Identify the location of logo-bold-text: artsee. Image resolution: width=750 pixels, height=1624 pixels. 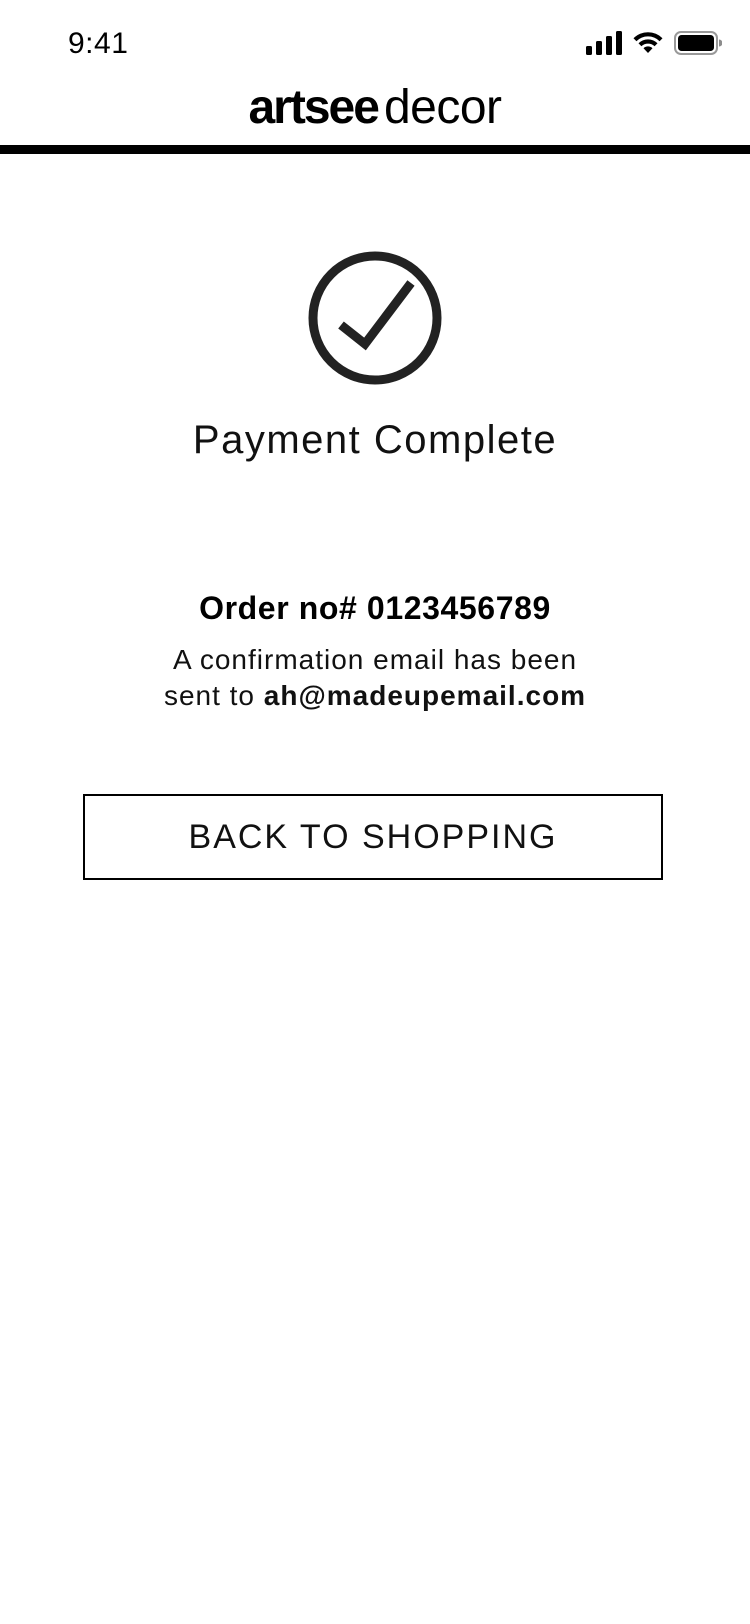
(313, 107).